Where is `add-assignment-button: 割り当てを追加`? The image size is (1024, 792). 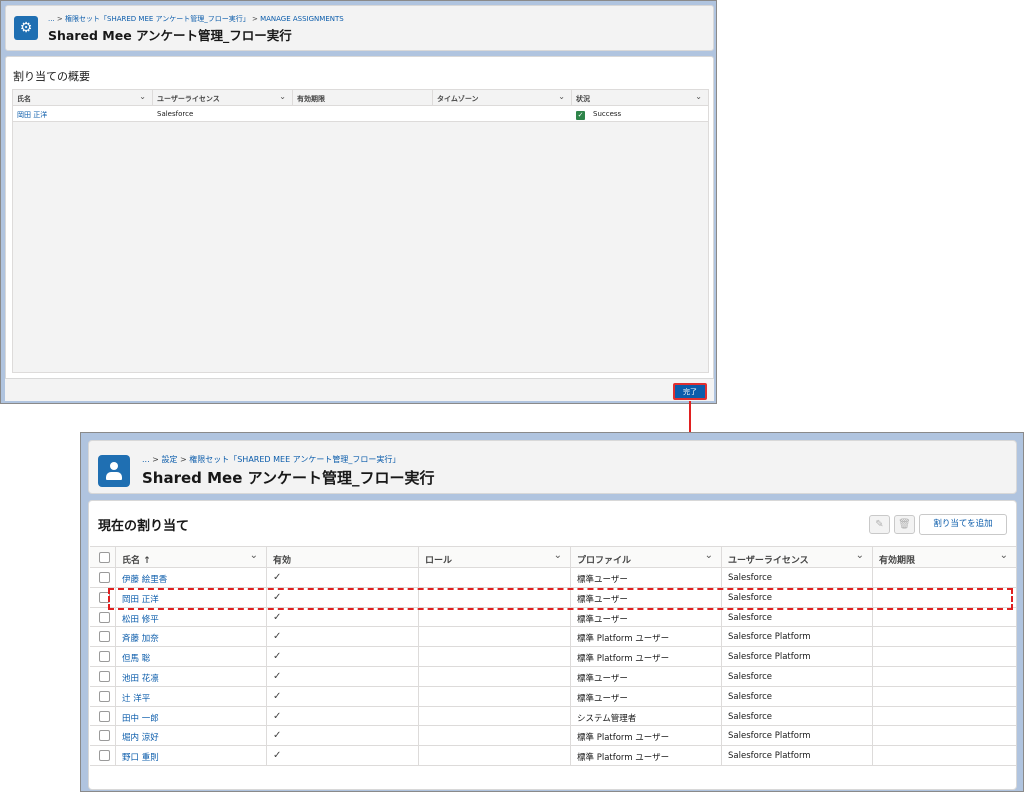 add-assignment-button: 割り当てを追加 is located at coordinates (963, 524).